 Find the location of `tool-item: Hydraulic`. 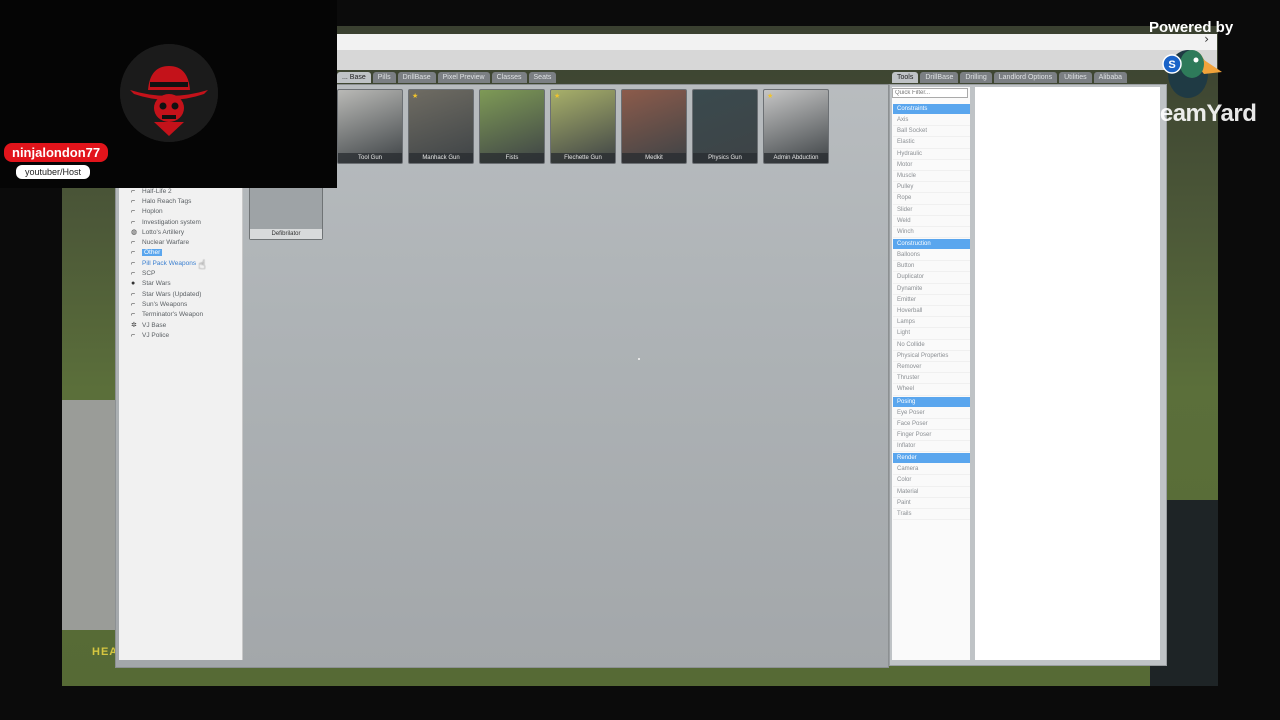

tool-item: Hydraulic is located at coordinates (931, 154).